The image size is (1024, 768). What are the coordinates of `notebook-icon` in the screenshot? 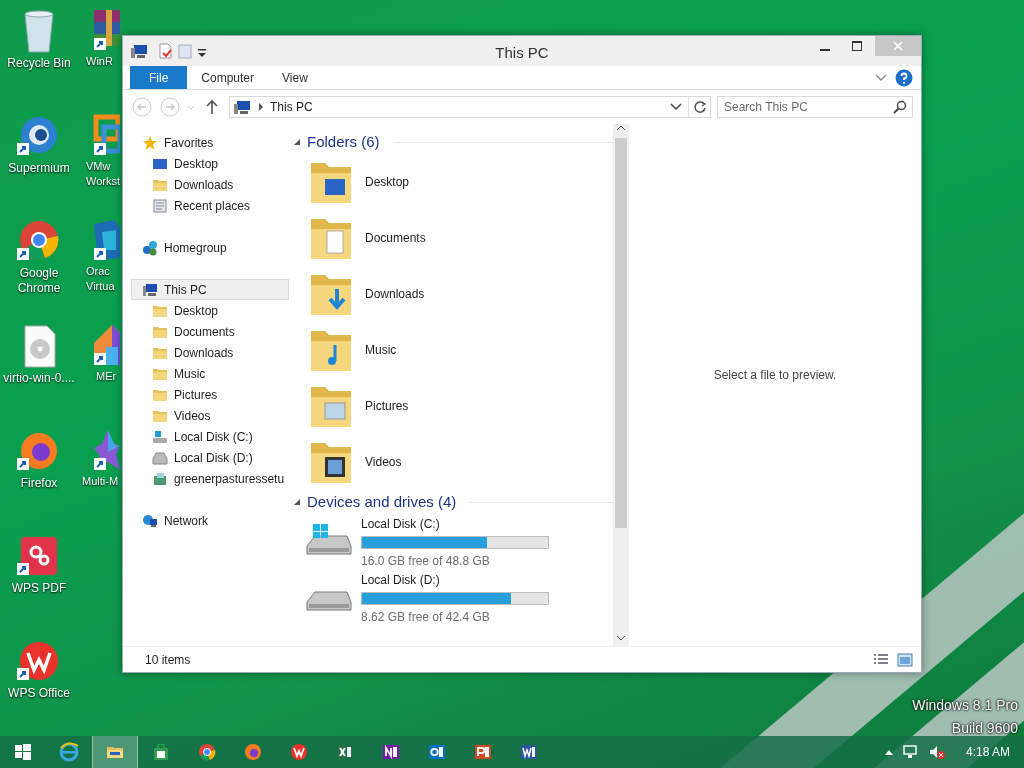 It's located at (391, 752).